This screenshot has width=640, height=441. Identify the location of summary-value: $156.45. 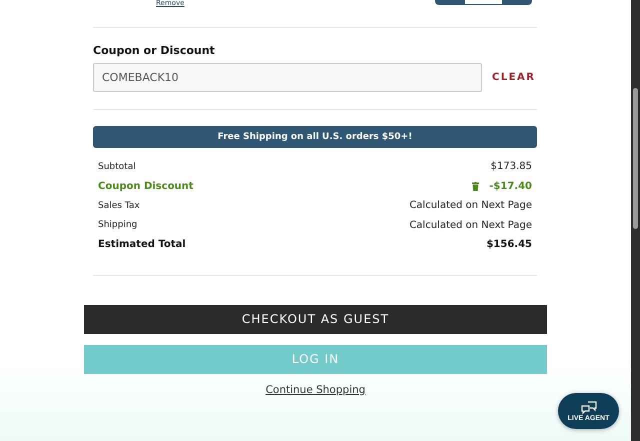
(509, 244).